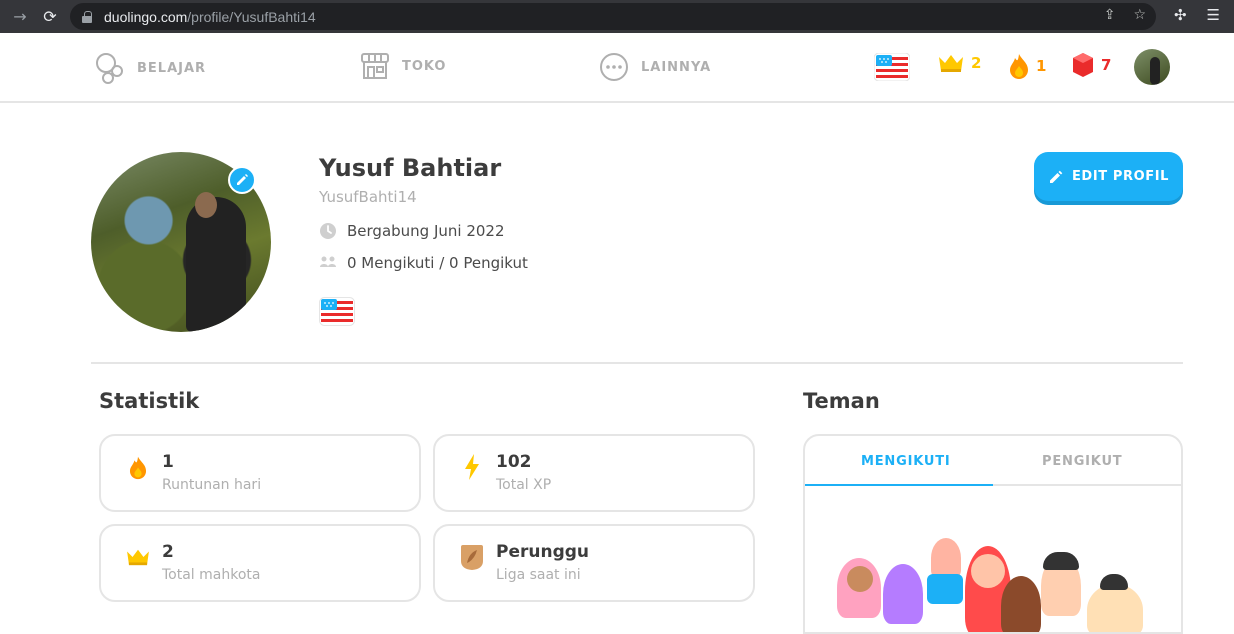 The height and width of the screenshot is (634, 1234). I want to click on stats-title: Statistik, so click(149, 401).